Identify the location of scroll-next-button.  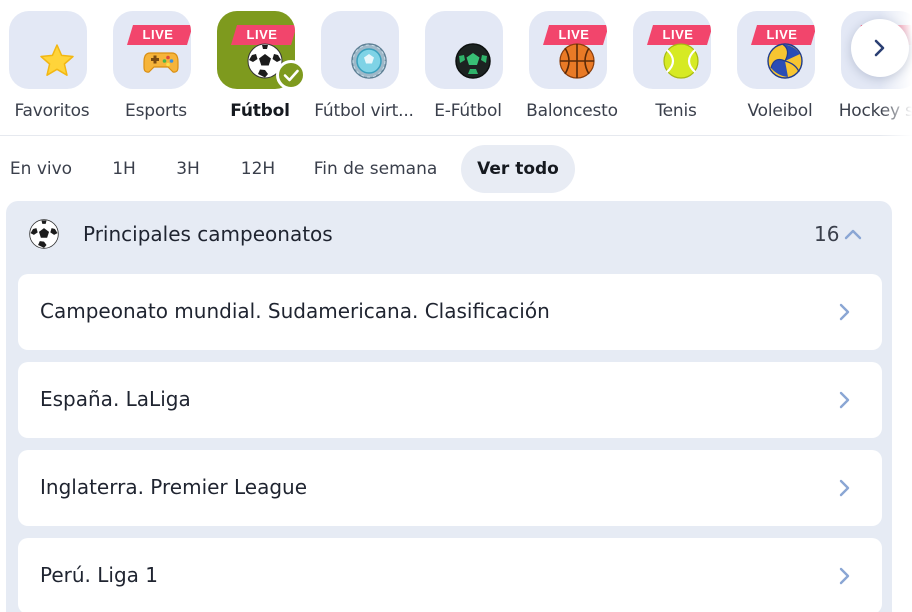
(880, 48).